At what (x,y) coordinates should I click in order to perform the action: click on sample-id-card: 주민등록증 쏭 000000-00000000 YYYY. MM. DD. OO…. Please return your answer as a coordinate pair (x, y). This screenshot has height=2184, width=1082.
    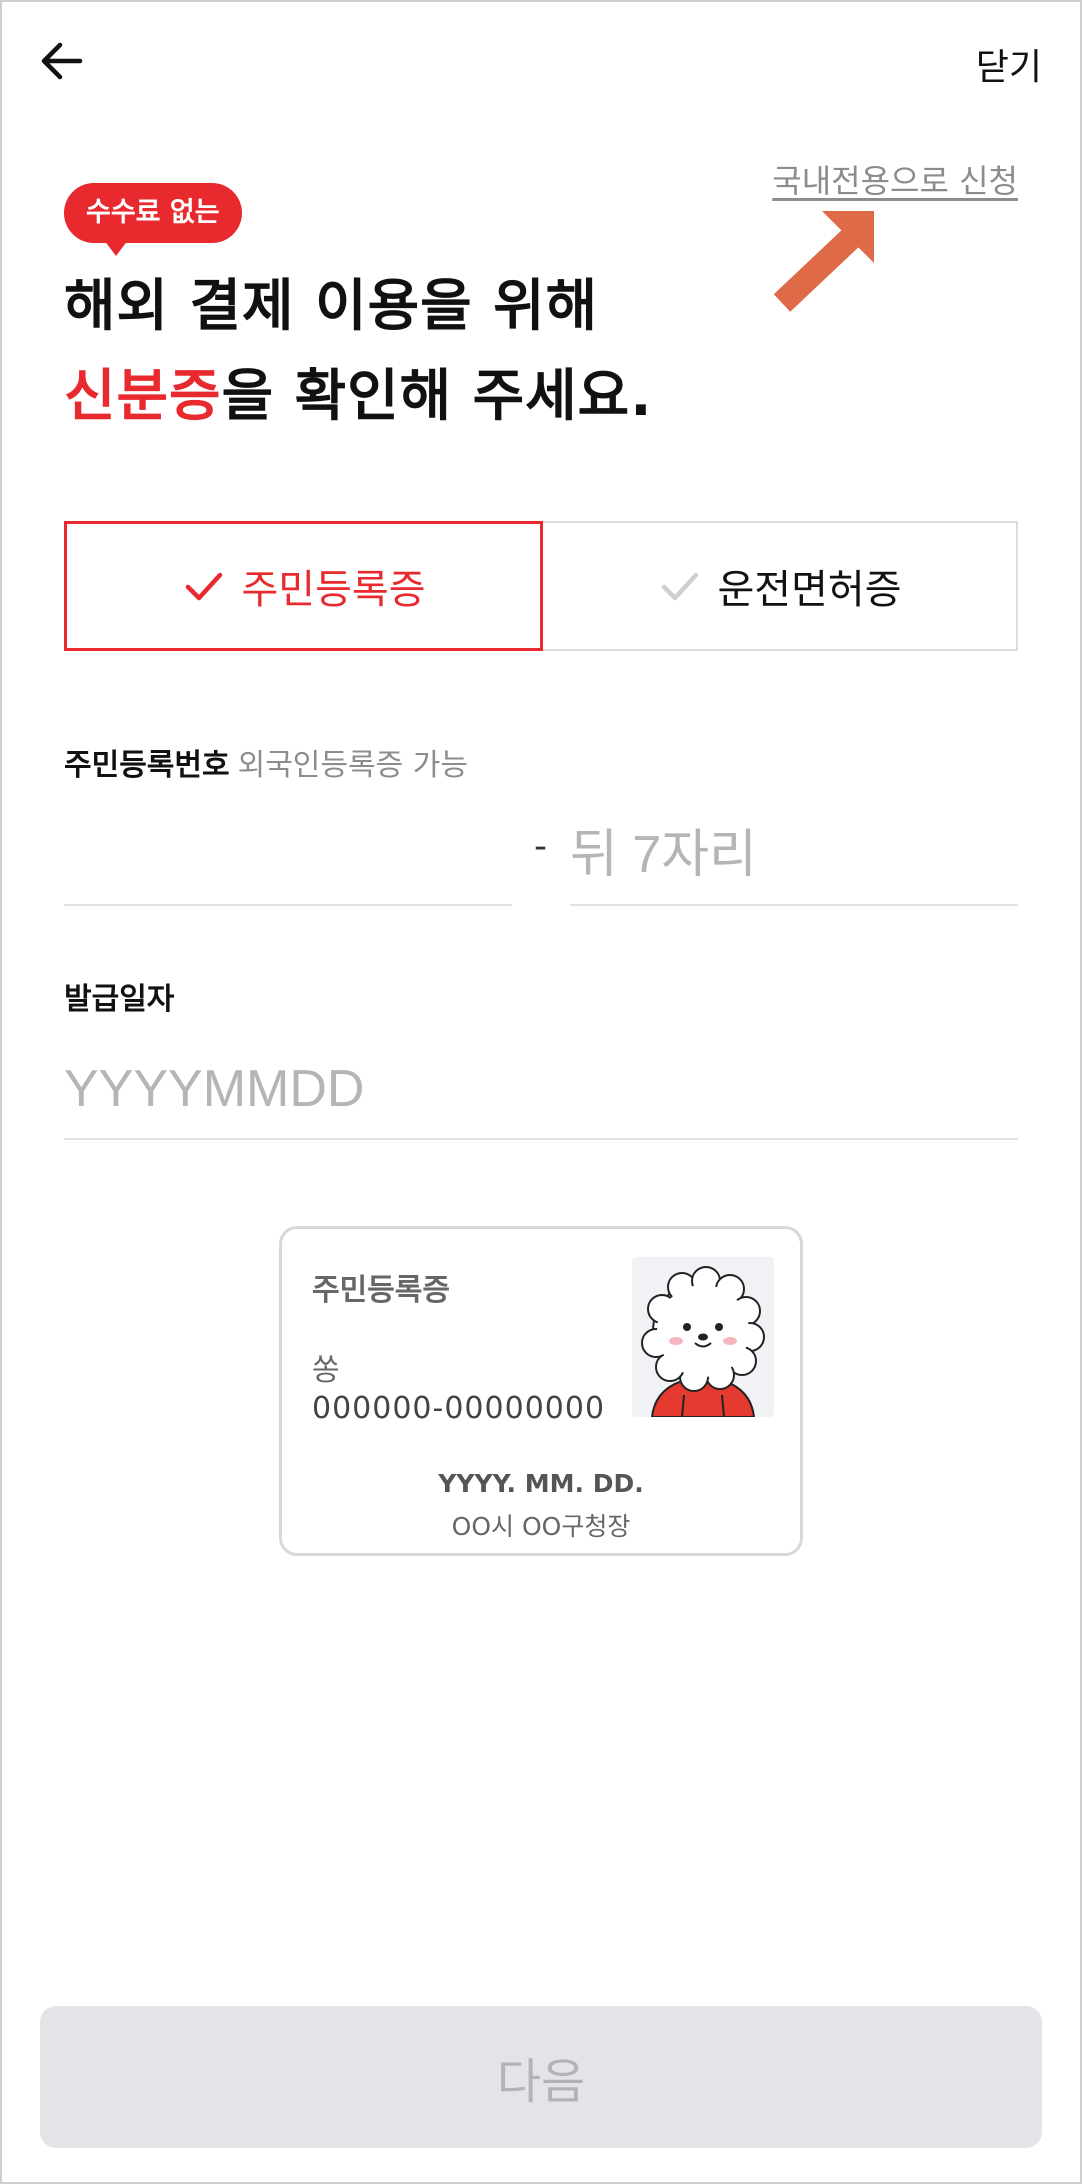
    Looking at the image, I should click on (541, 1391).